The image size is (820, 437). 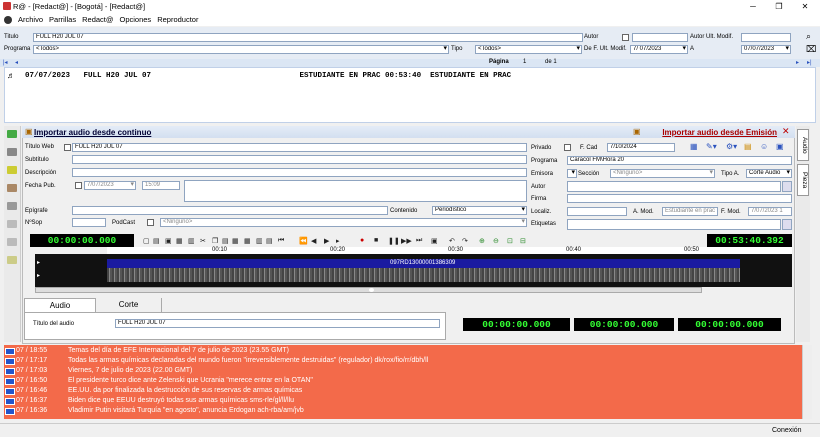 What do you see at coordinates (660, 37) in the screenshot?
I see `autor-filter-input` at bounding box center [660, 37].